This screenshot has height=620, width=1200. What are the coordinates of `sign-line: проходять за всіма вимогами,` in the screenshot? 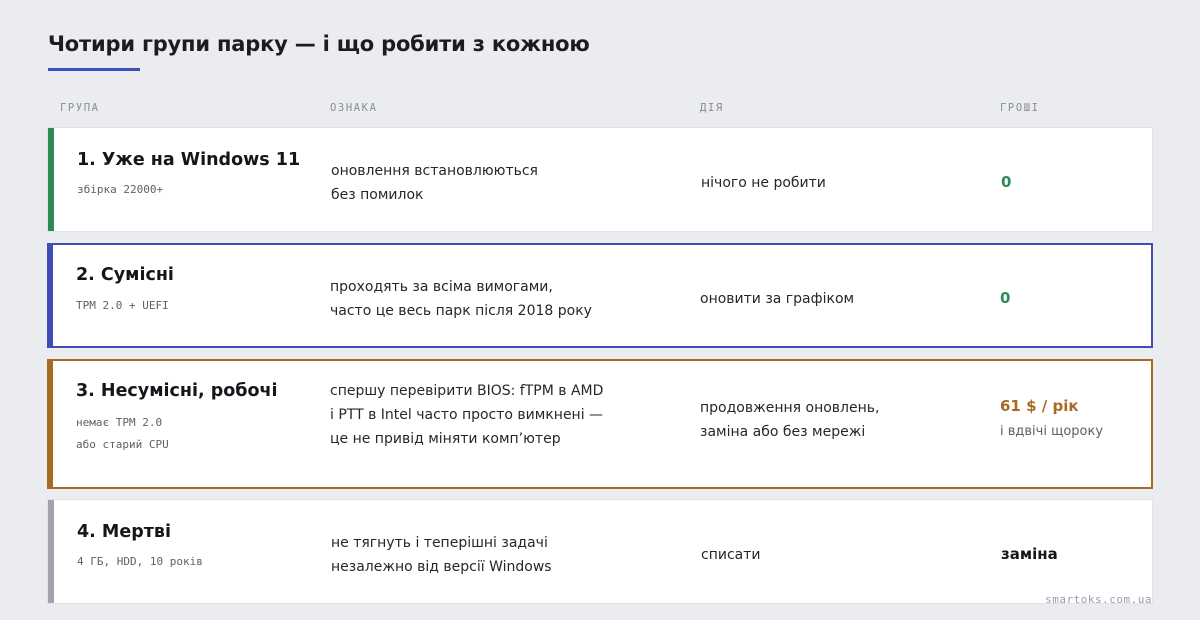 It's located at (441, 287).